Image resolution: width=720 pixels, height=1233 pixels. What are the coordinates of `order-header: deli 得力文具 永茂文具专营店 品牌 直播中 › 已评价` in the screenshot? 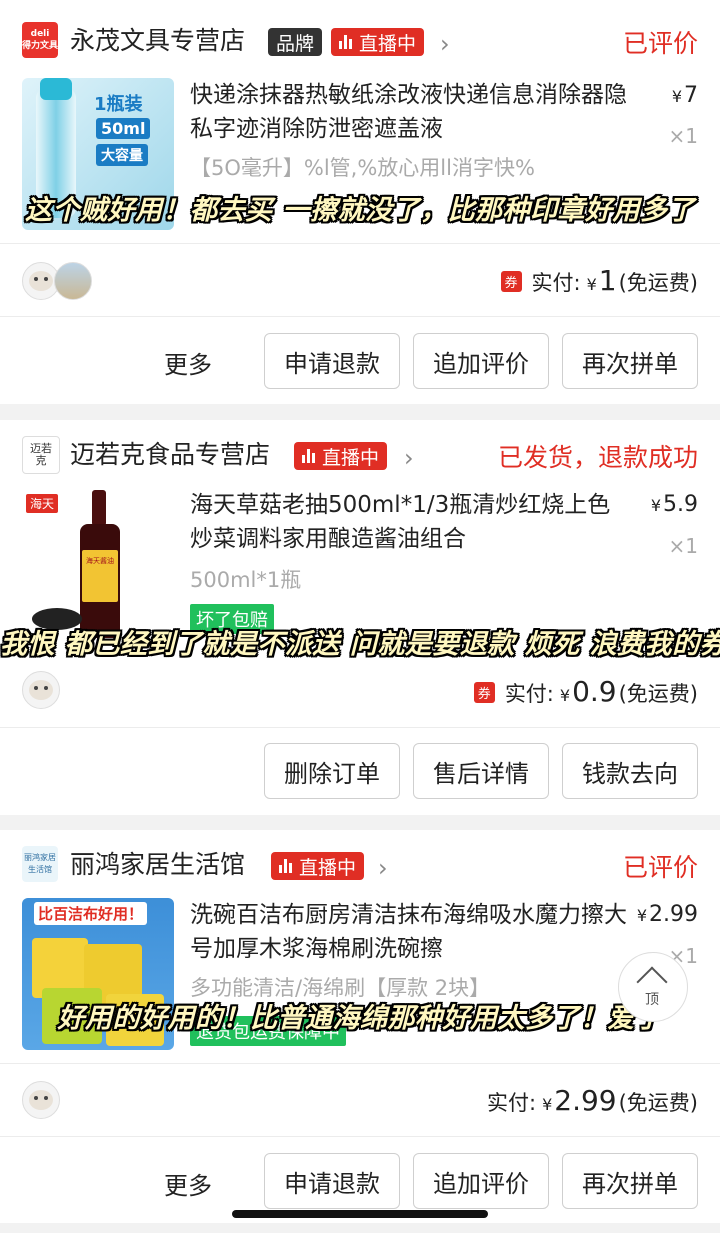 It's located at (360, 42).